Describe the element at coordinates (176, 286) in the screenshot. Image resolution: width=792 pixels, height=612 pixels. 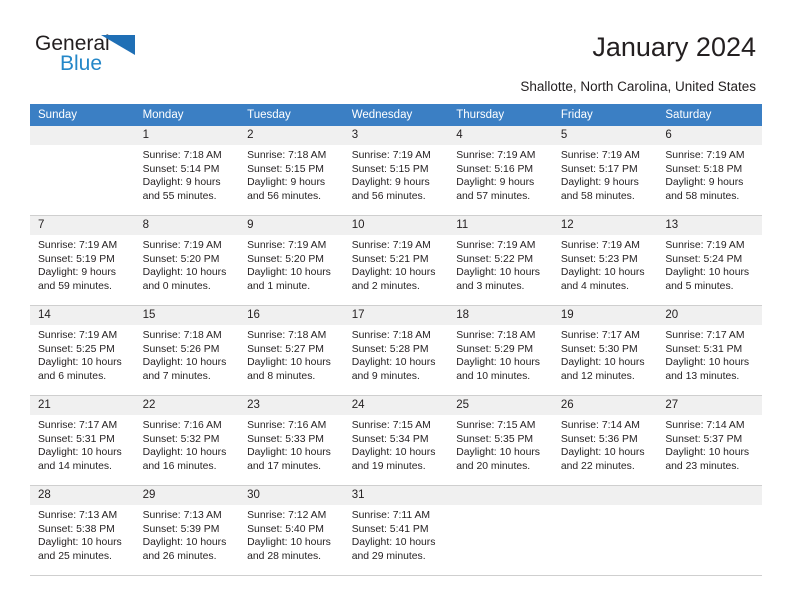
I see `daylight-text-line2: and 0 minutes.` at that location.